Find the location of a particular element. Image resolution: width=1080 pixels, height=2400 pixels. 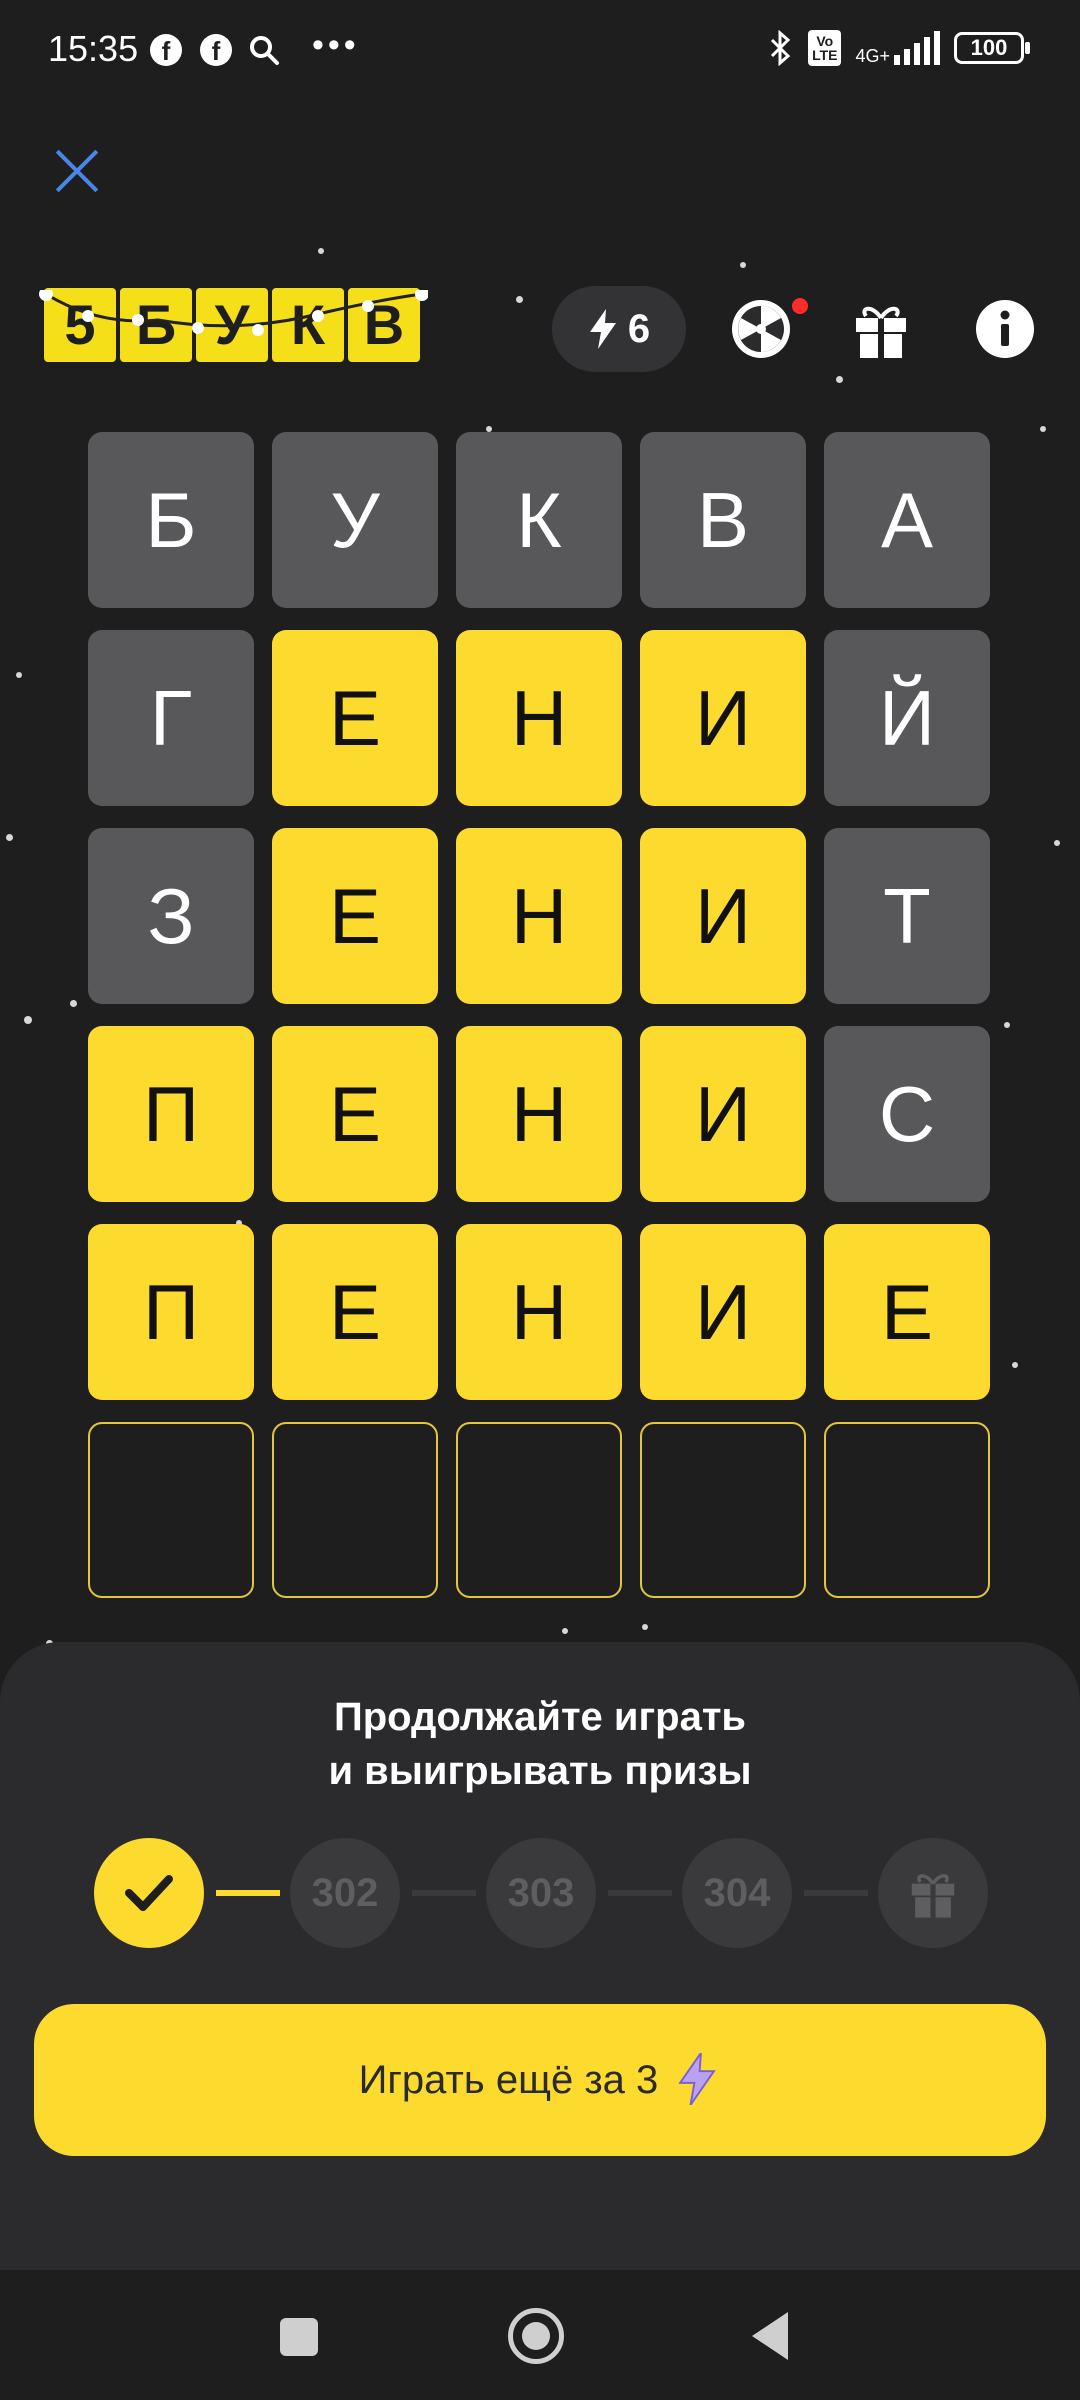

letter-tile: К is located at coordinates (539, 520).